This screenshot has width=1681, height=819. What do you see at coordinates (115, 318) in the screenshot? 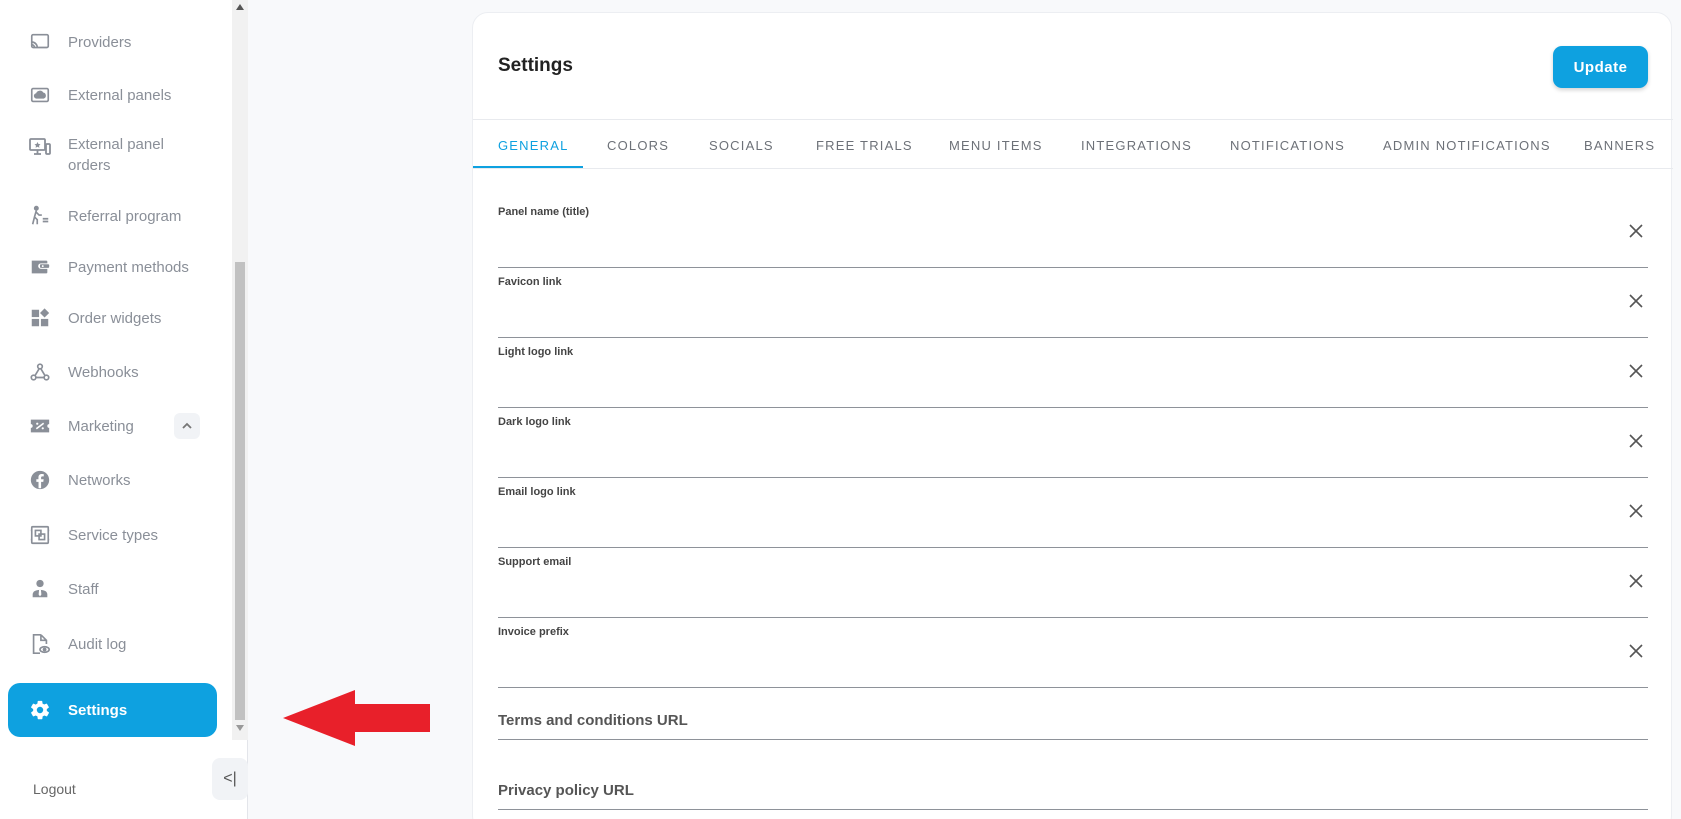
I see `sidebar-item-label: Order widgets` at bounding box center [115, 318].